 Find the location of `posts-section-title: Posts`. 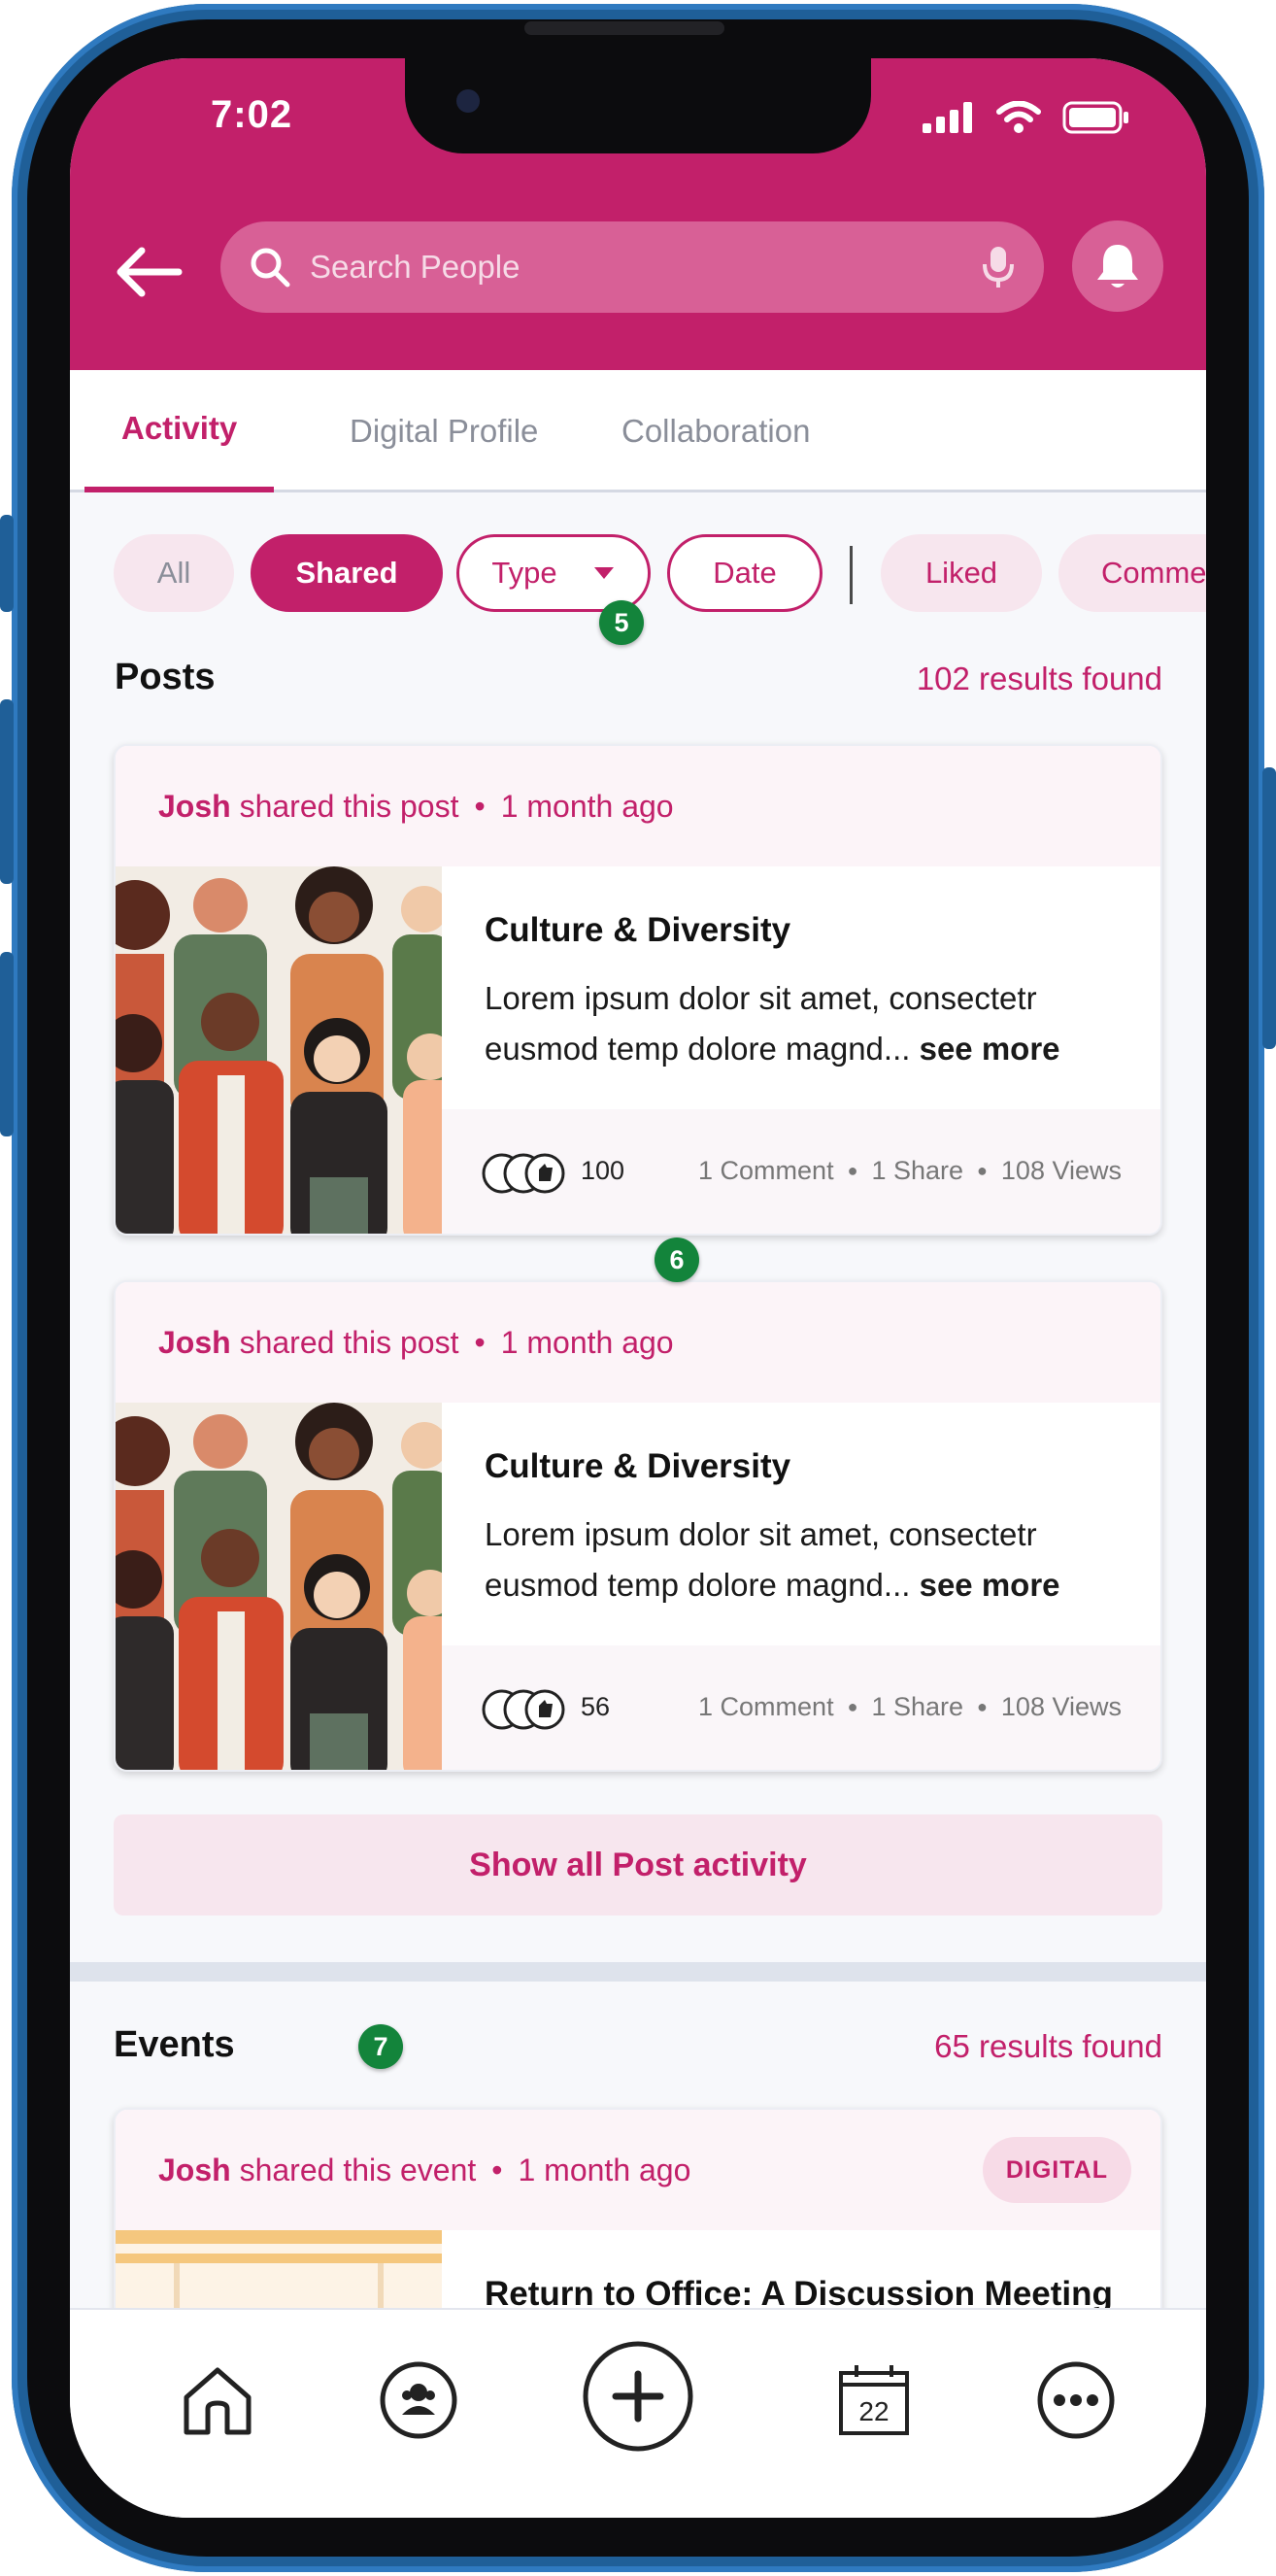

posts-section-title: Posts is located at coordinates (165, 677).